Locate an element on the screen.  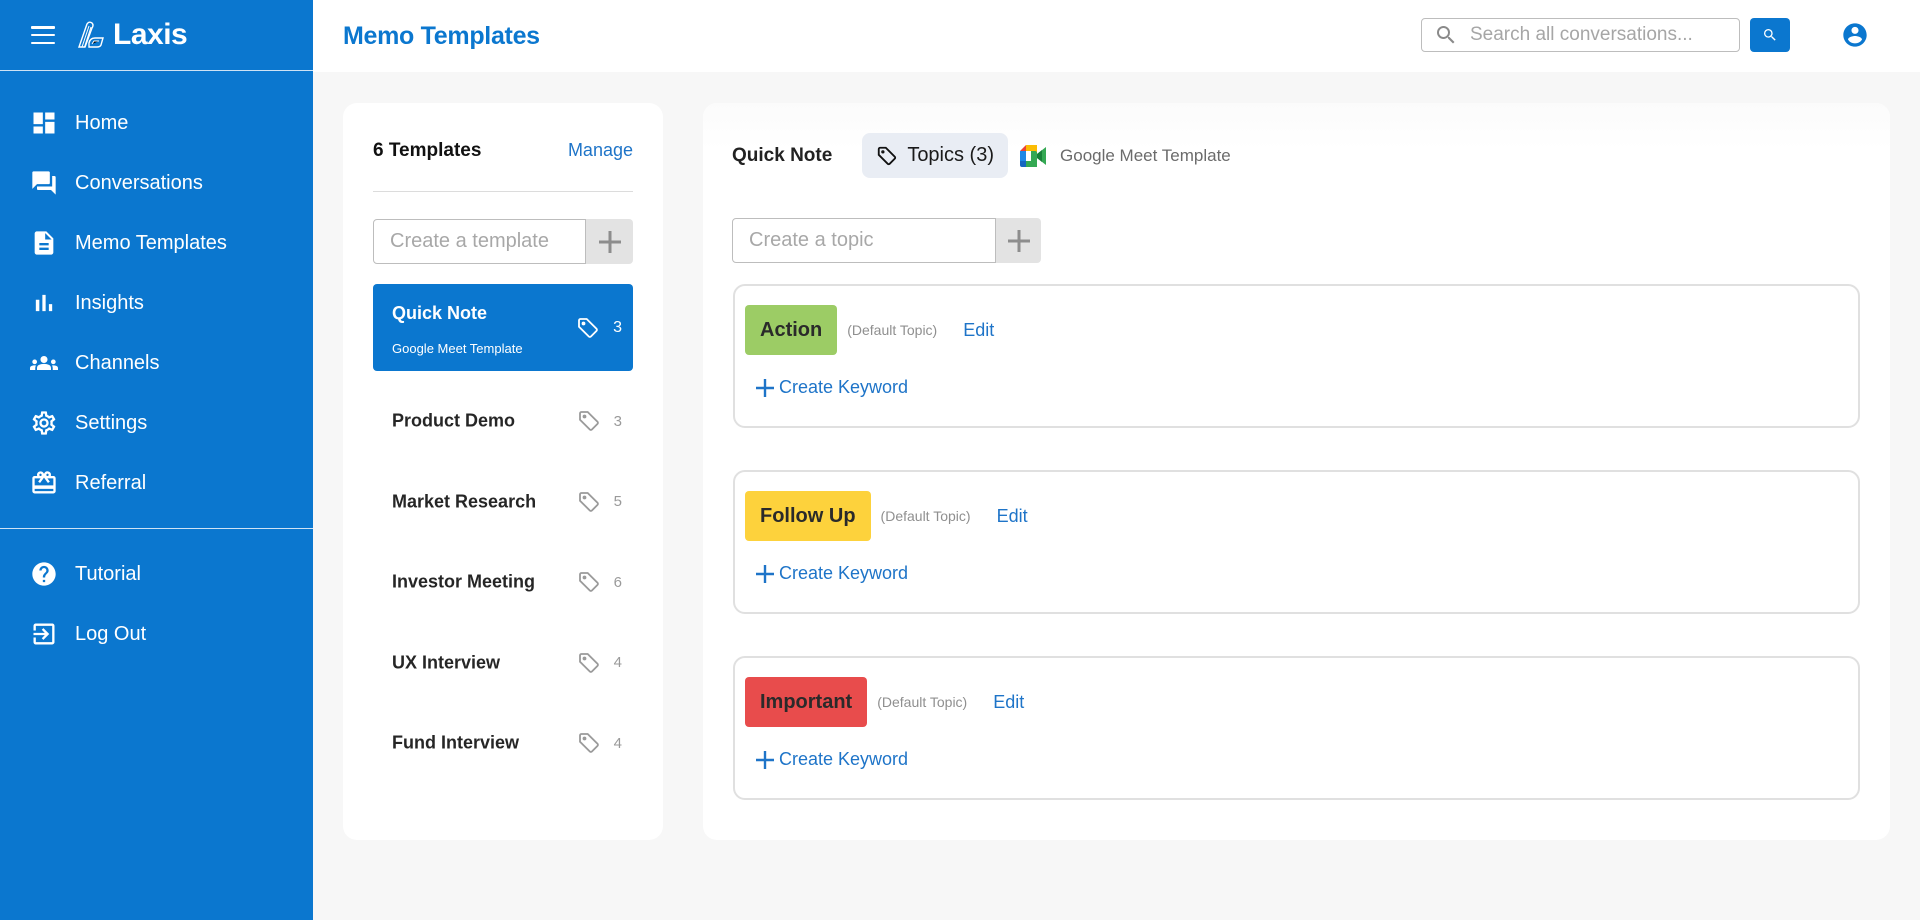
sidebar-item-label: Conversations is located at coordinates (139, 182).